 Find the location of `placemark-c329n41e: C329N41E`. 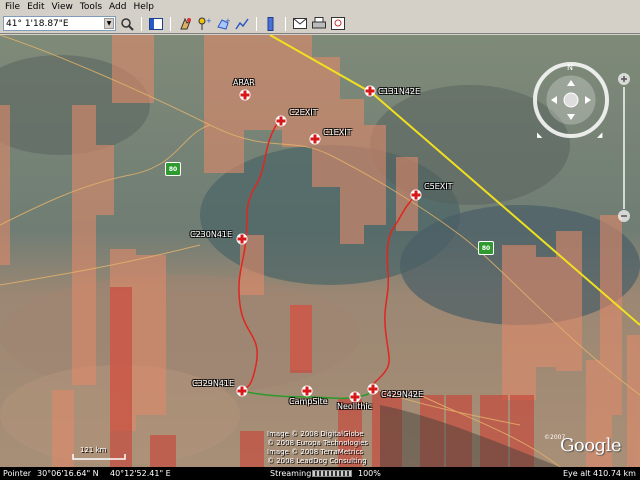

placemark-c329n41e: C329N41E is located at coordinates (220, 388).